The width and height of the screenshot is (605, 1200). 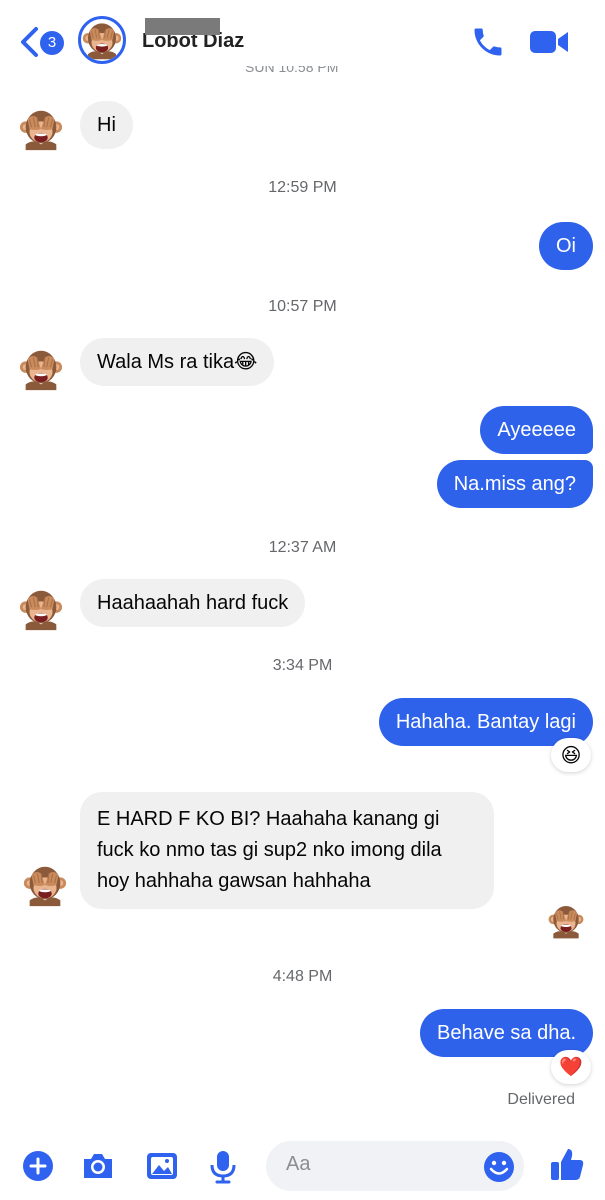 I want to click on microphone-icon, so click(x=223, y=1167).